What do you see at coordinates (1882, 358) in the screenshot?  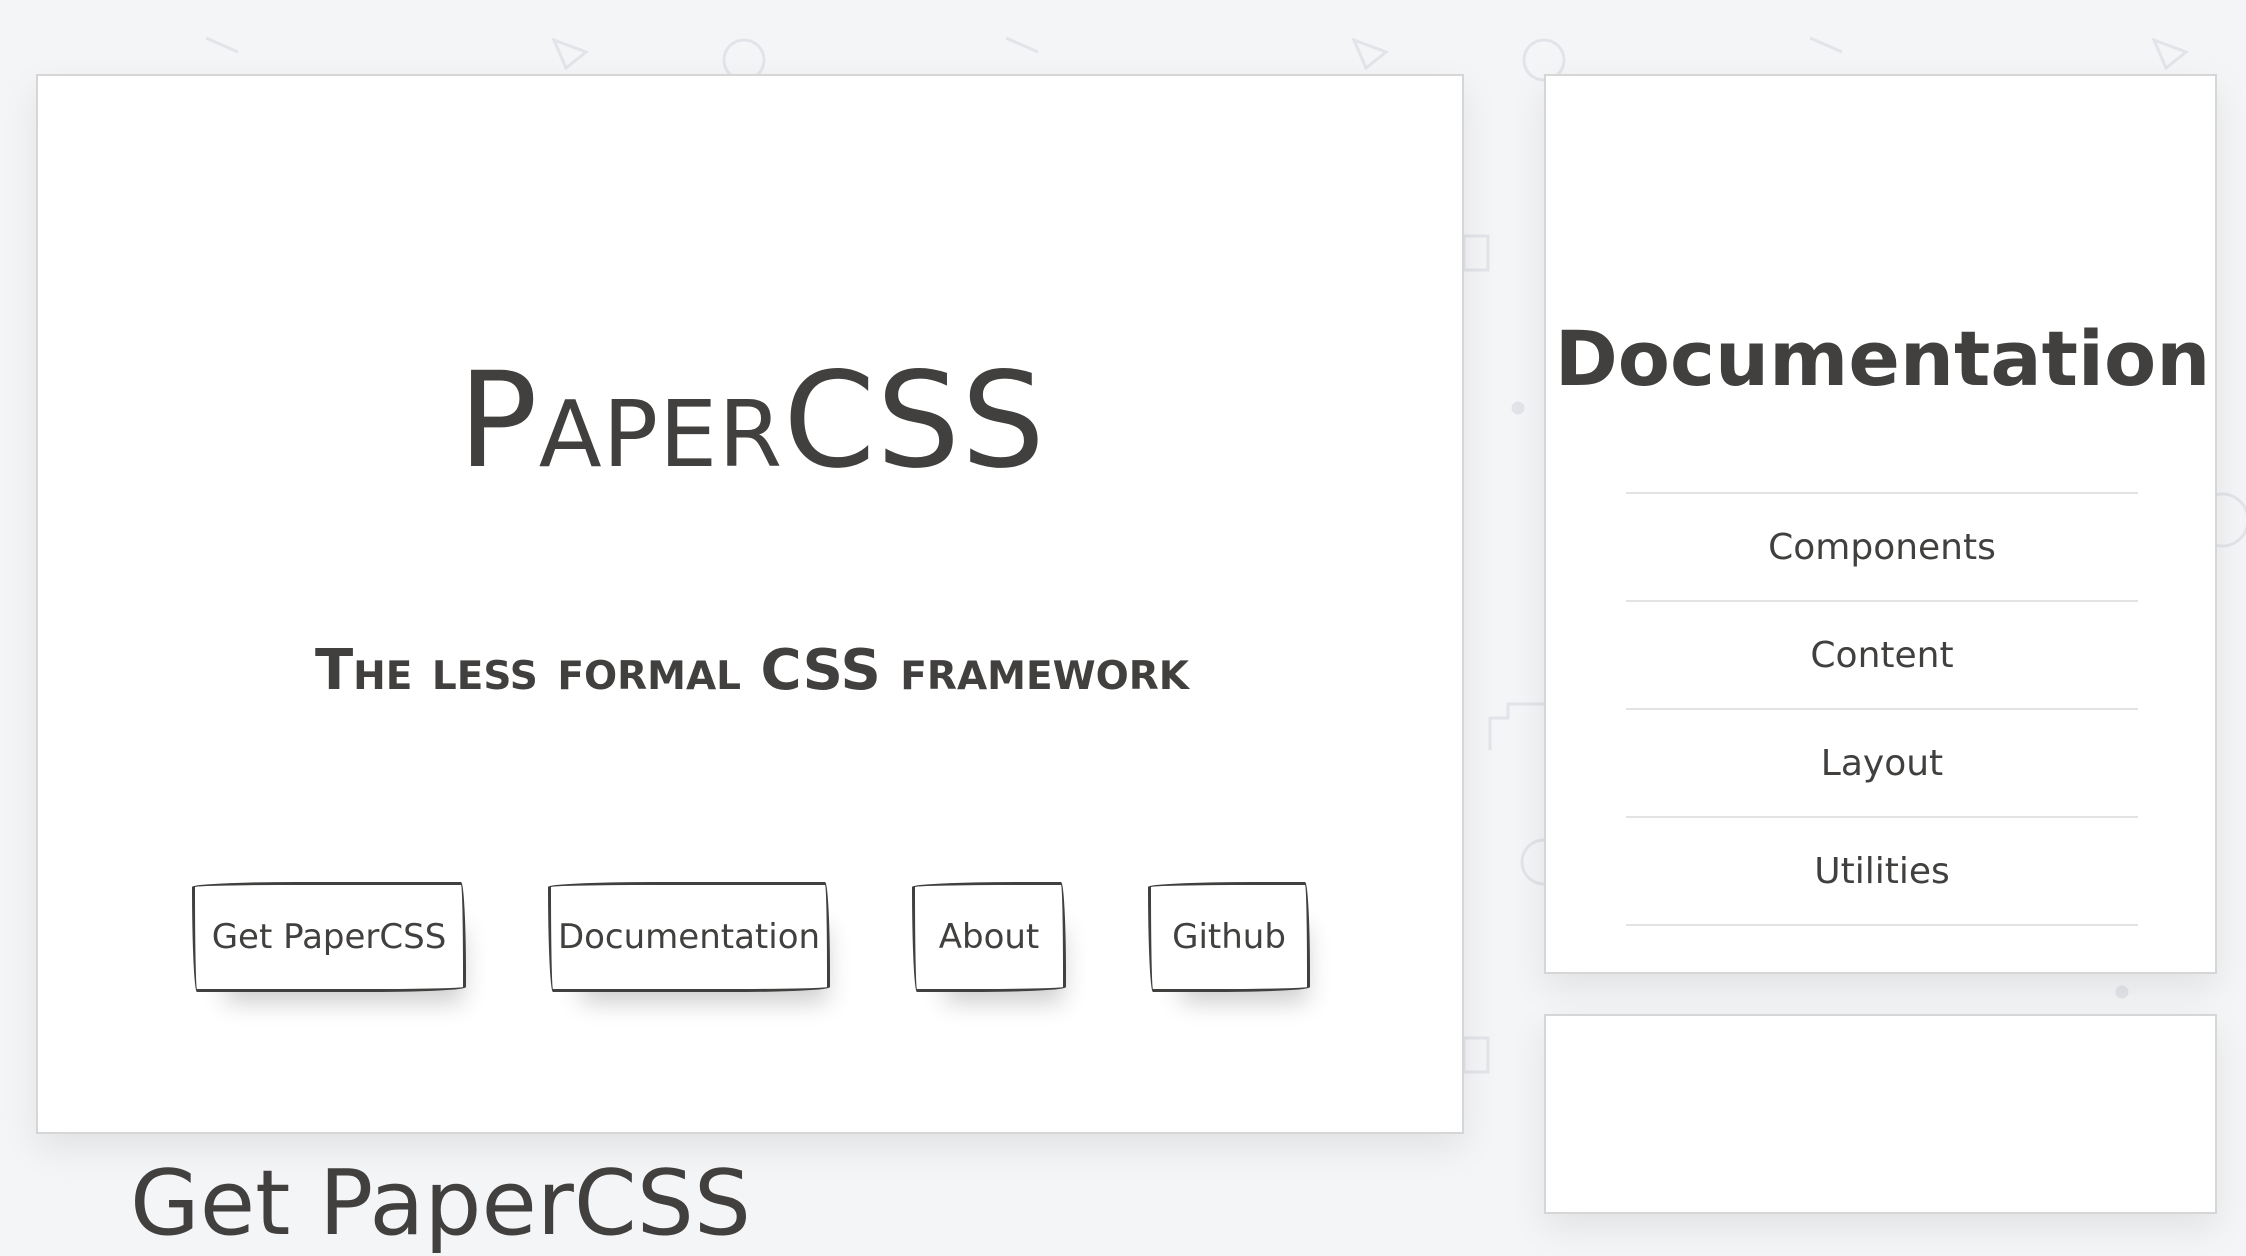 I see `sidebar-title: Documentation` at bounding box center [1882, 358].